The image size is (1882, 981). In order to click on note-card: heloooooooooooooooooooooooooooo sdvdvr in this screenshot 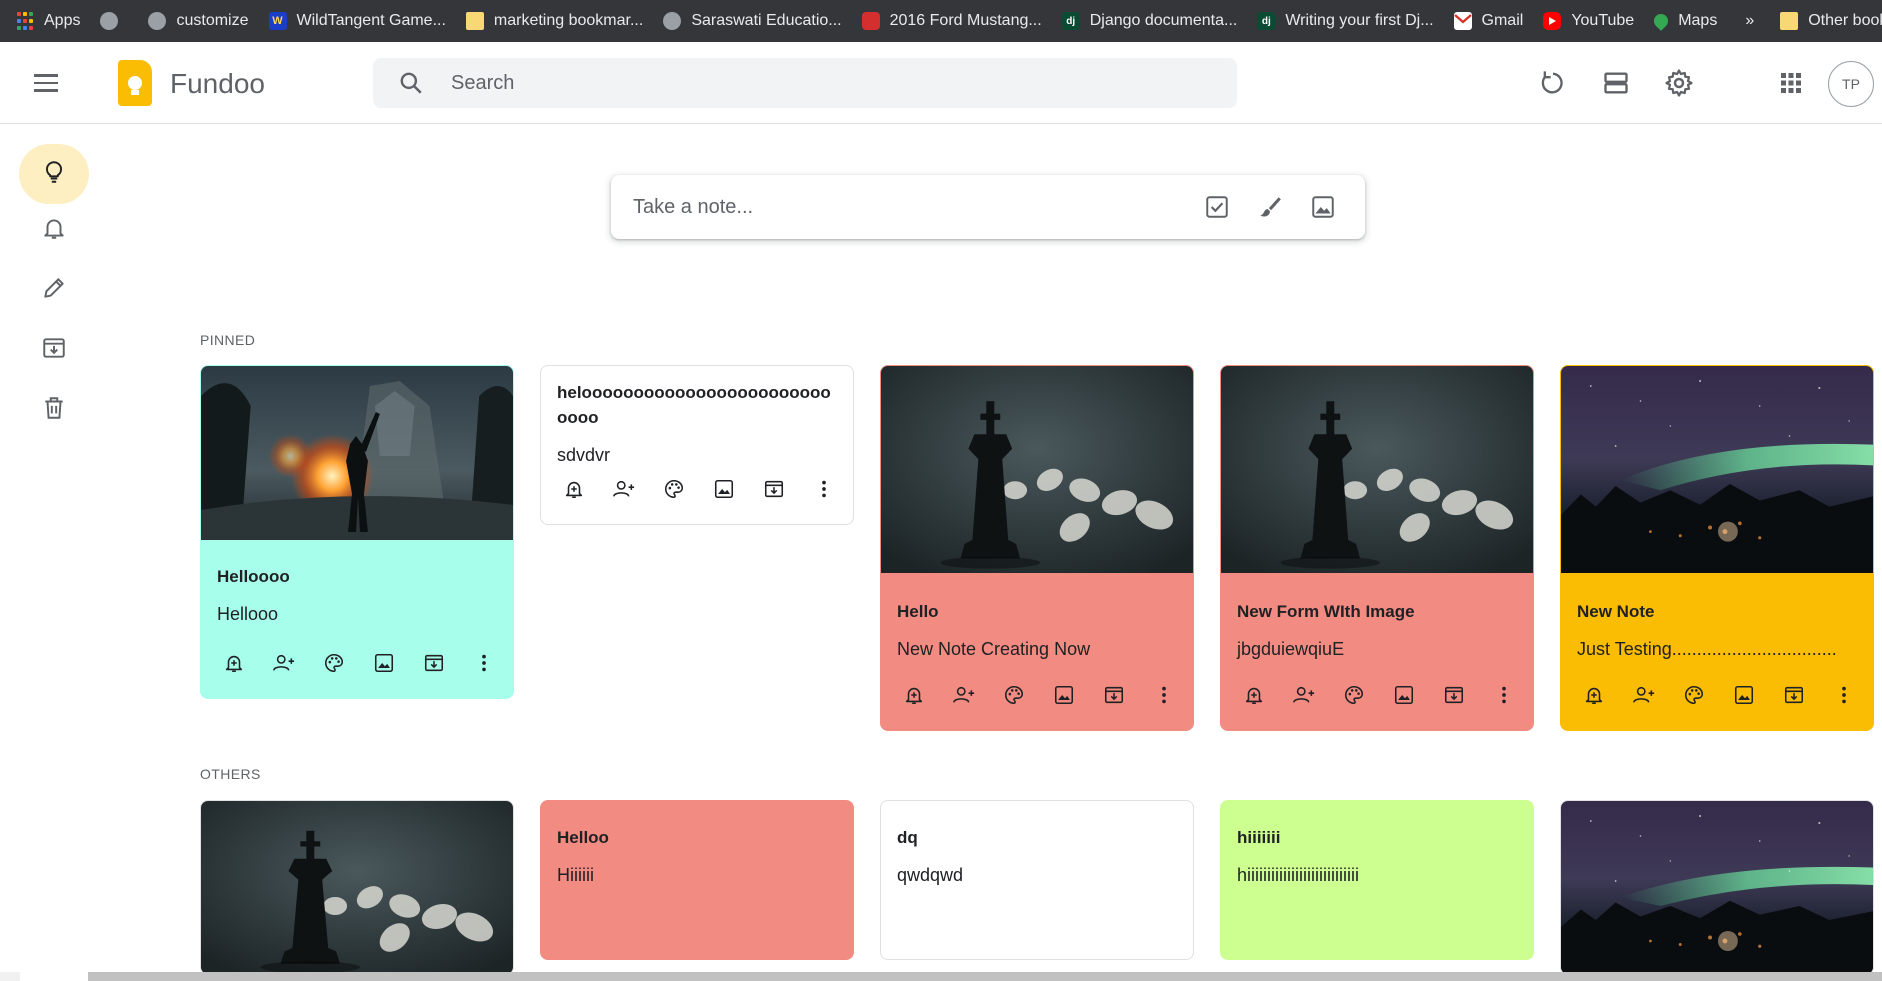, I will do `click(697, 445)`.